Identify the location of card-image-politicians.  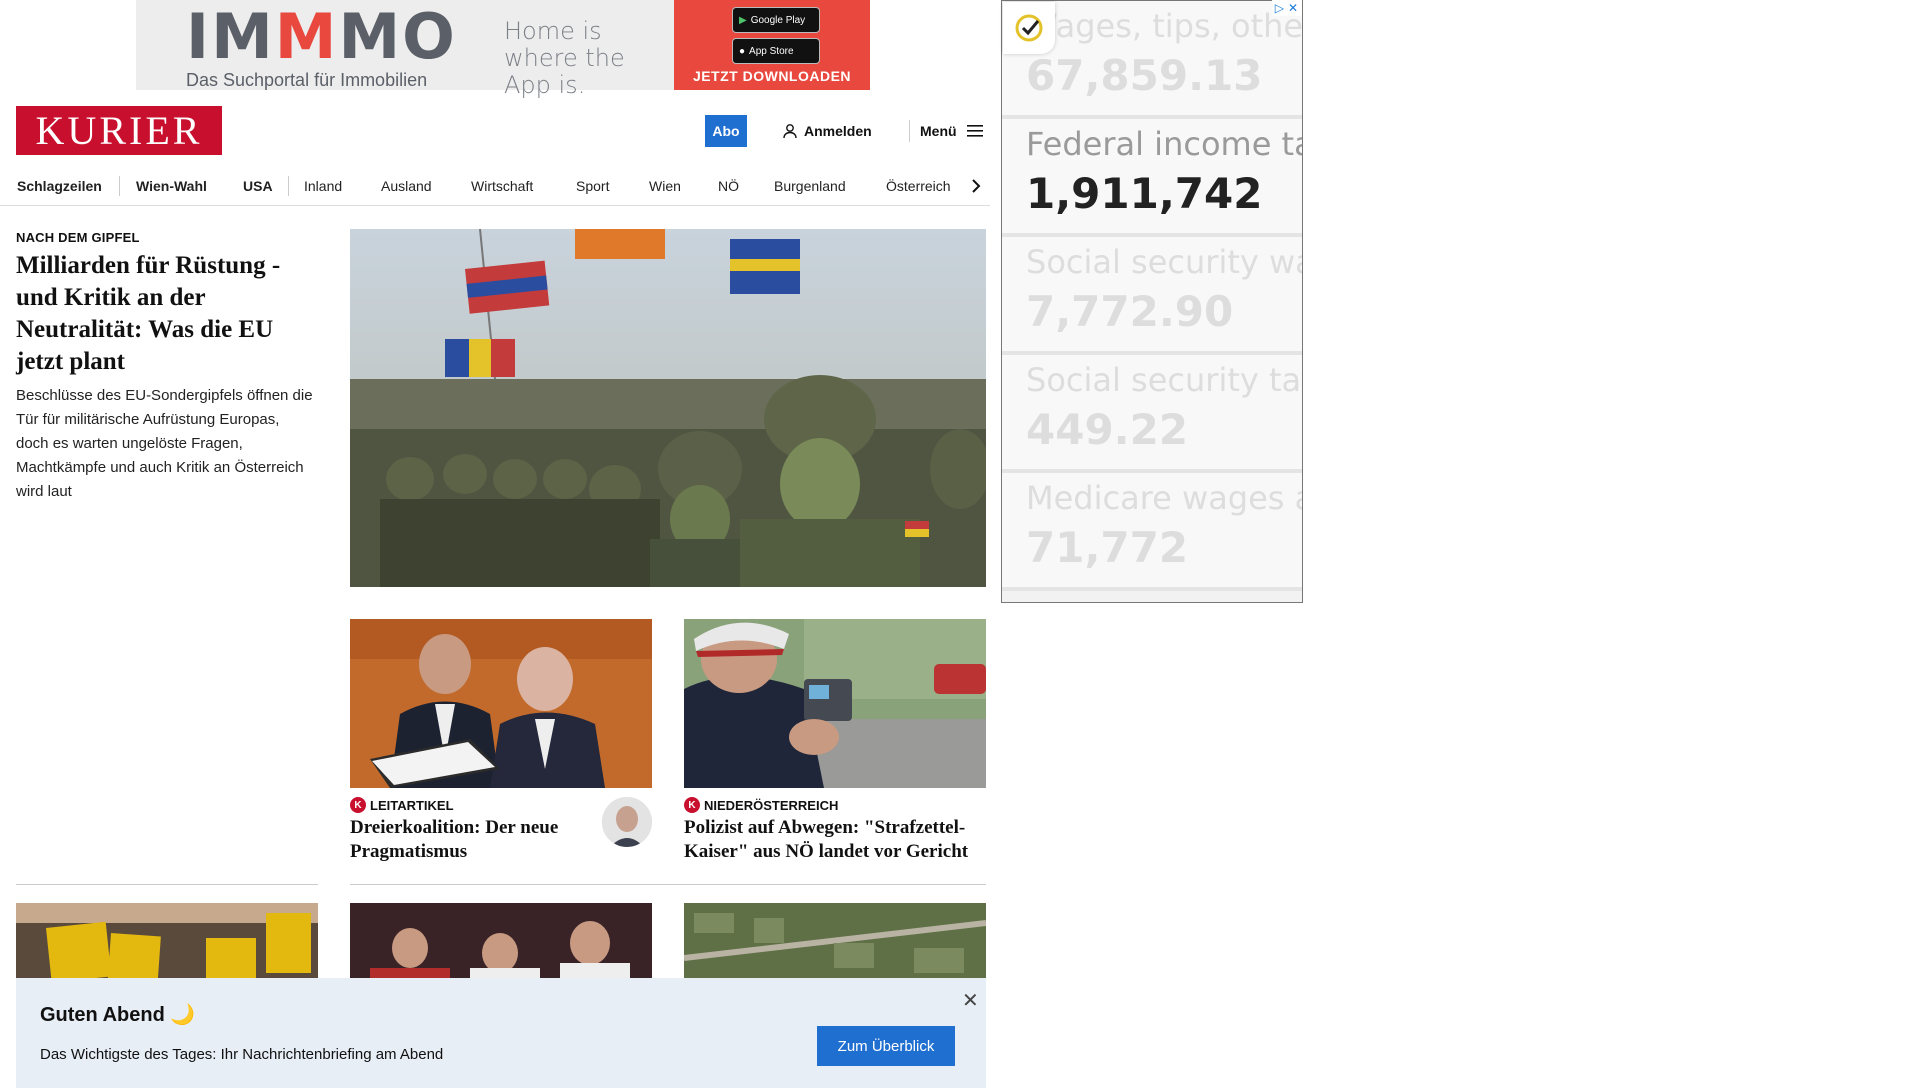
(501, 703).